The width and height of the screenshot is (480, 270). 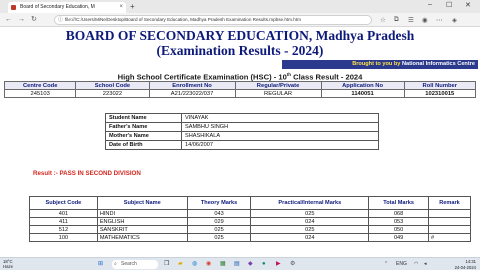 I want to click on dob-row: Date of Birth 14/06/2007, so click(x=242, y=145).